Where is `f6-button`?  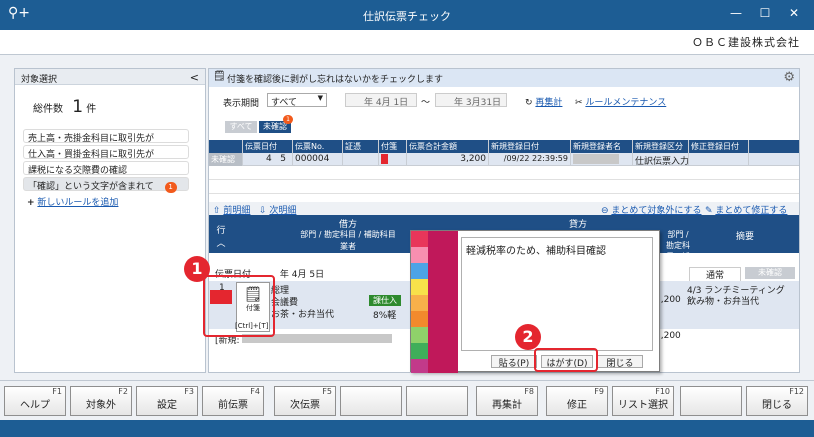
f6-button is located at coordinates (371, 401).